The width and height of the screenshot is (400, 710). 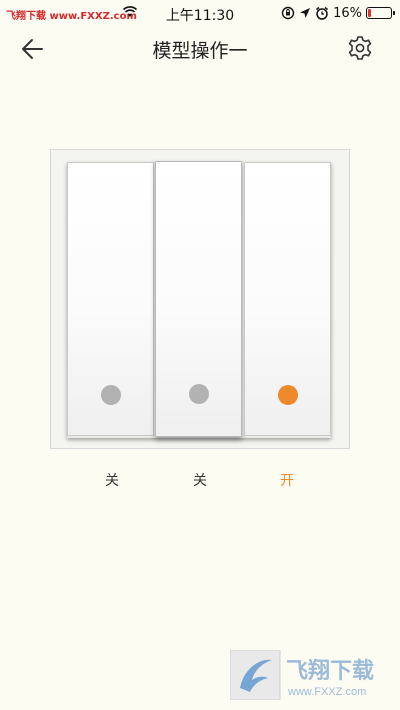 I want to click on watermark-url: www.FXXZ.com, so click(x=326, y=692).